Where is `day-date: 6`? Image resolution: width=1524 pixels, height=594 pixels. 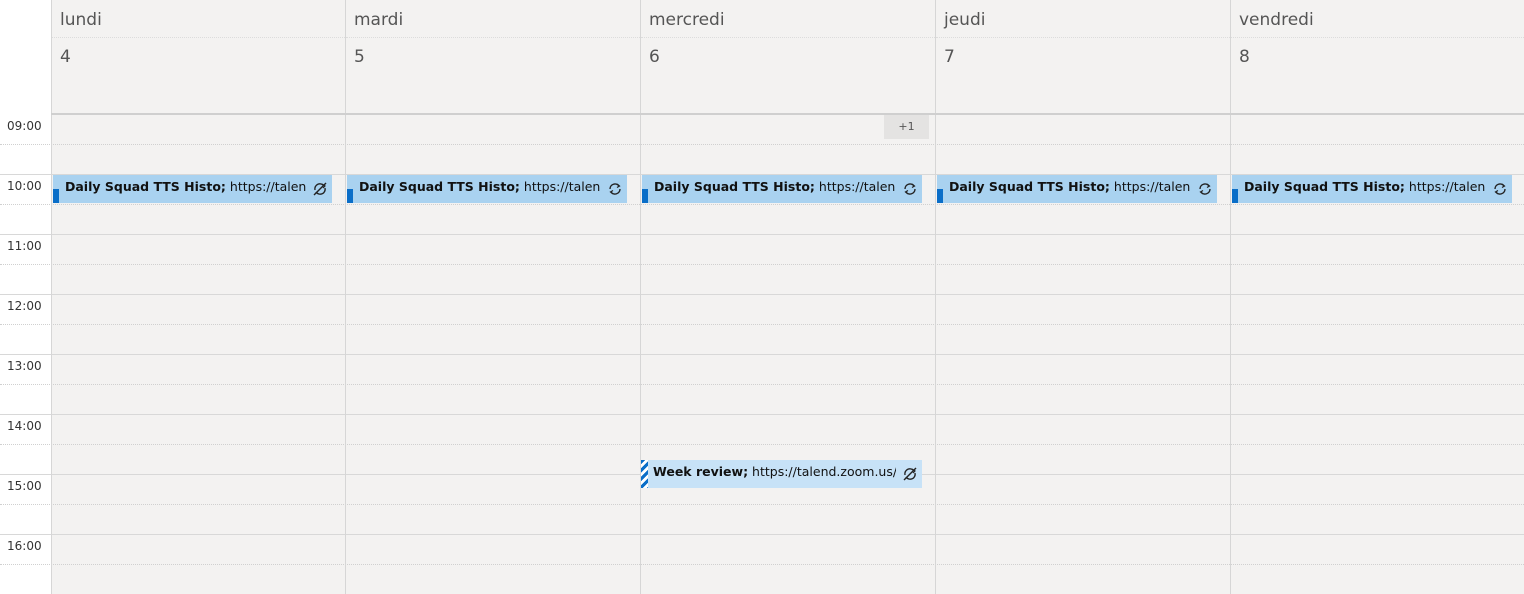
day-date: 6 is located at coordinates (654, 57).